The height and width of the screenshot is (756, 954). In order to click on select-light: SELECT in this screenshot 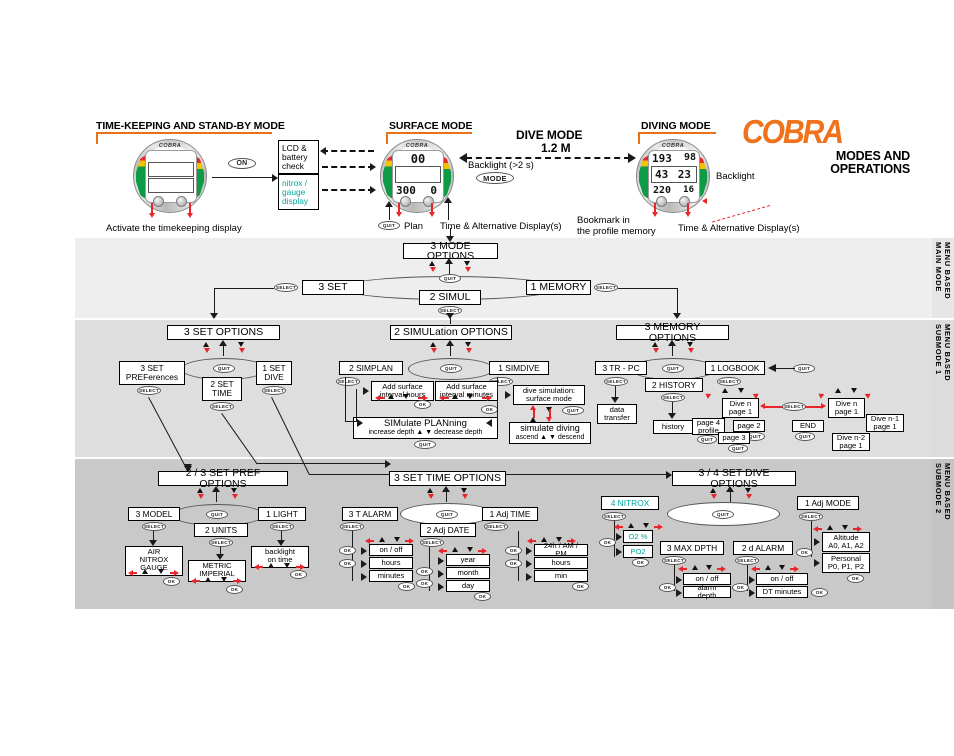, I will do `click(282, 526)`.